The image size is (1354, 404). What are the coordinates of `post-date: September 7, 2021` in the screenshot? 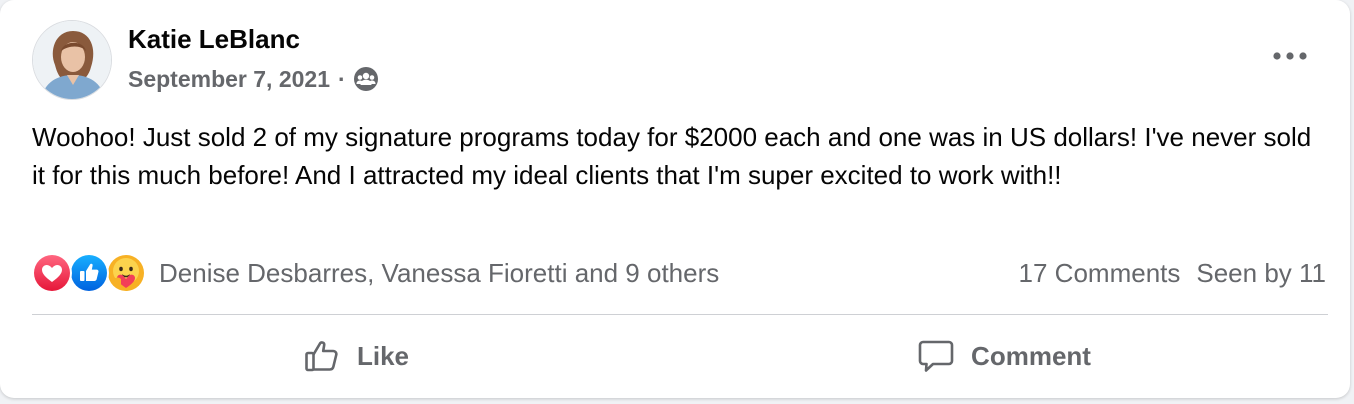 It's located at (229, 79).